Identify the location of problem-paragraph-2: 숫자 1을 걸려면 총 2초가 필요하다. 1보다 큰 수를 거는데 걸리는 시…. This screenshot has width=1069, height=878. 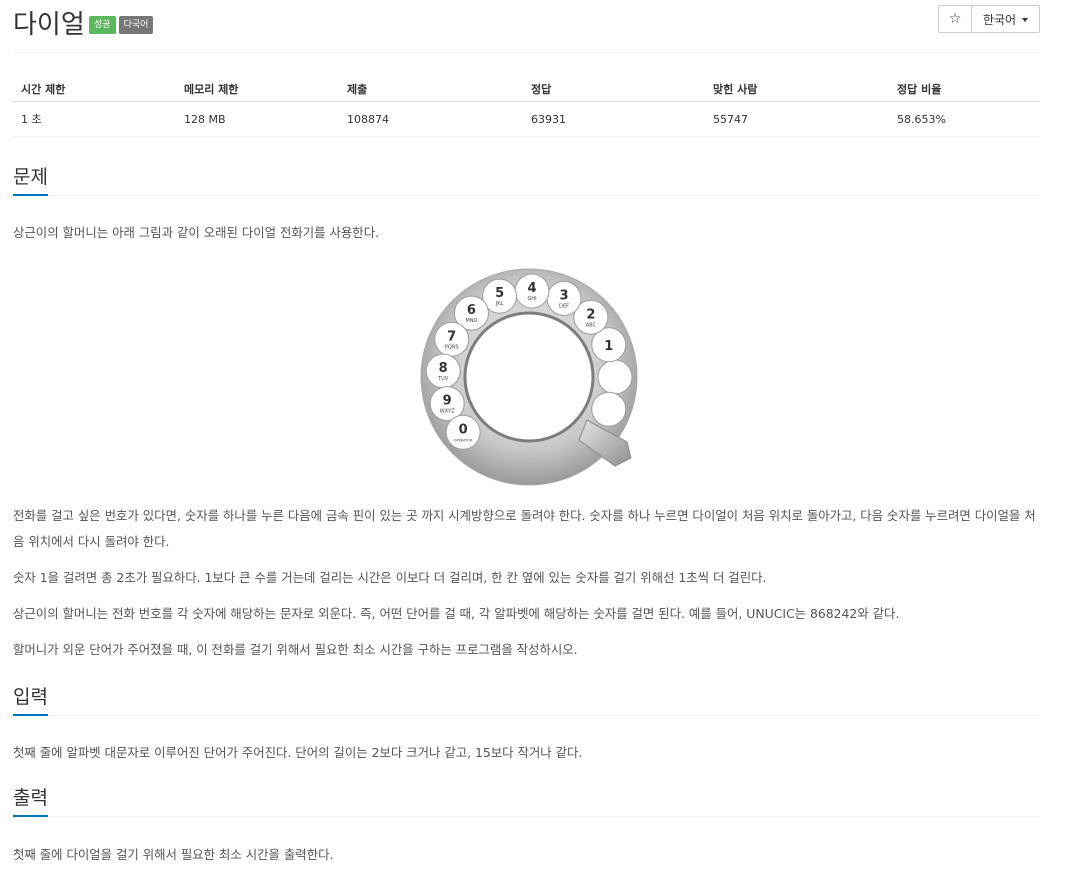
(390, 577).